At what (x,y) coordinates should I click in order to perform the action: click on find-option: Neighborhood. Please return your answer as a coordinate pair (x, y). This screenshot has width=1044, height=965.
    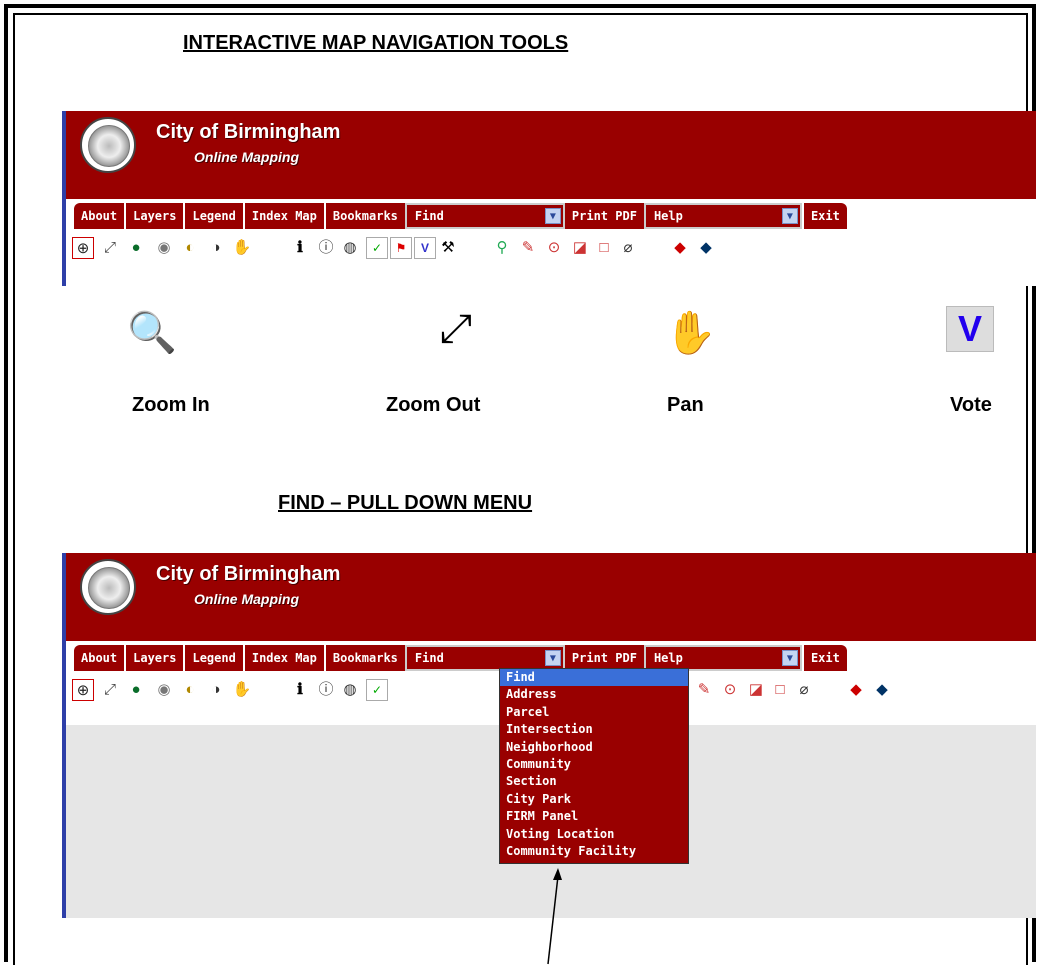
    Looking at the image, I should click on (594, 747).